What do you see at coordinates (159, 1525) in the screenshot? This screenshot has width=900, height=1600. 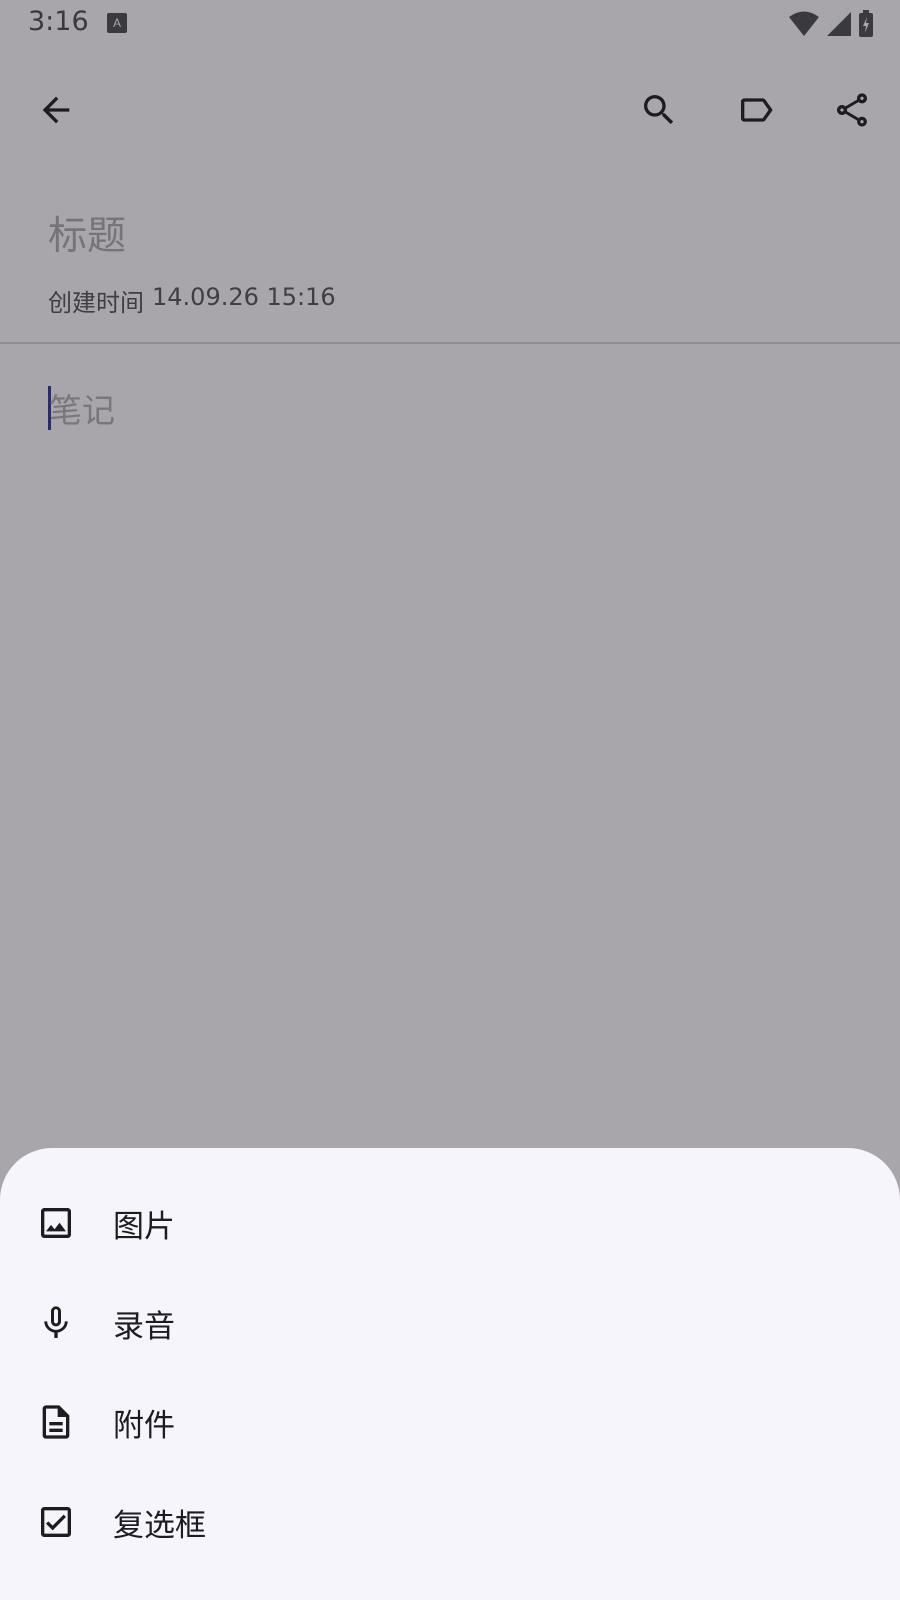 I see `sheet-item-label: 复选框` at bounding box center [159, 1525].